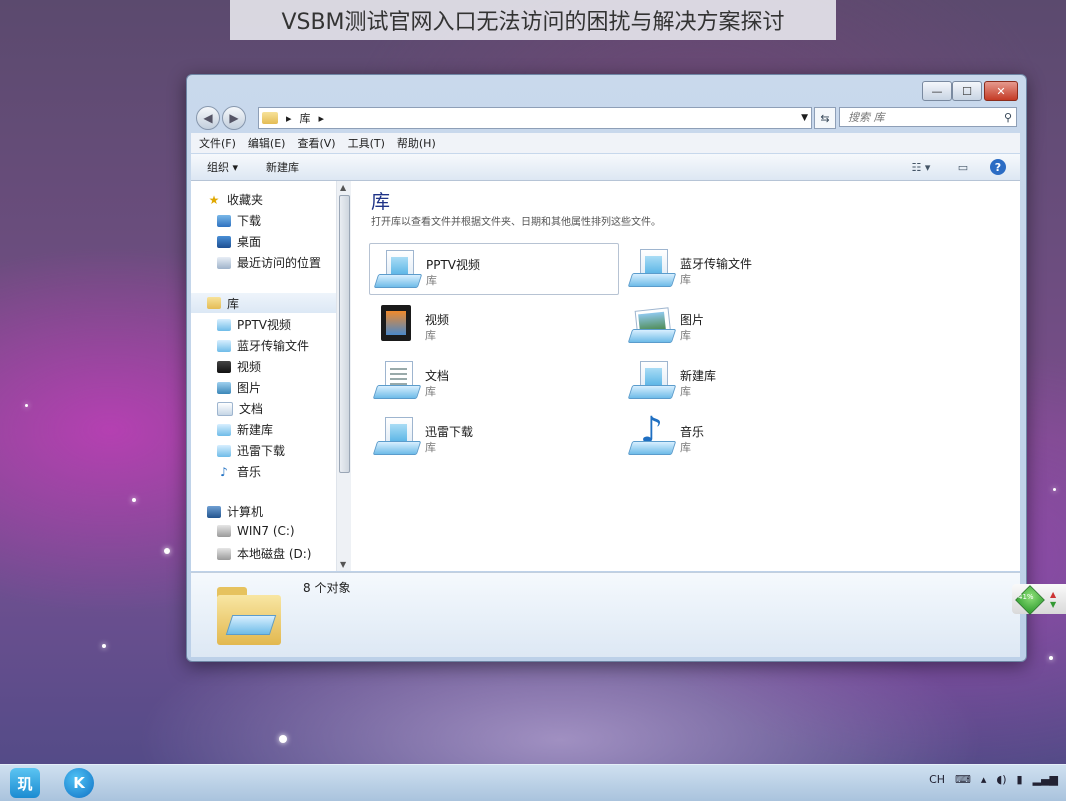 This screenshot has height=801, width=1066. Describe the element at coordinates (251, 409) in the screenshot. I see `nav-item-label: 文档` at that location.